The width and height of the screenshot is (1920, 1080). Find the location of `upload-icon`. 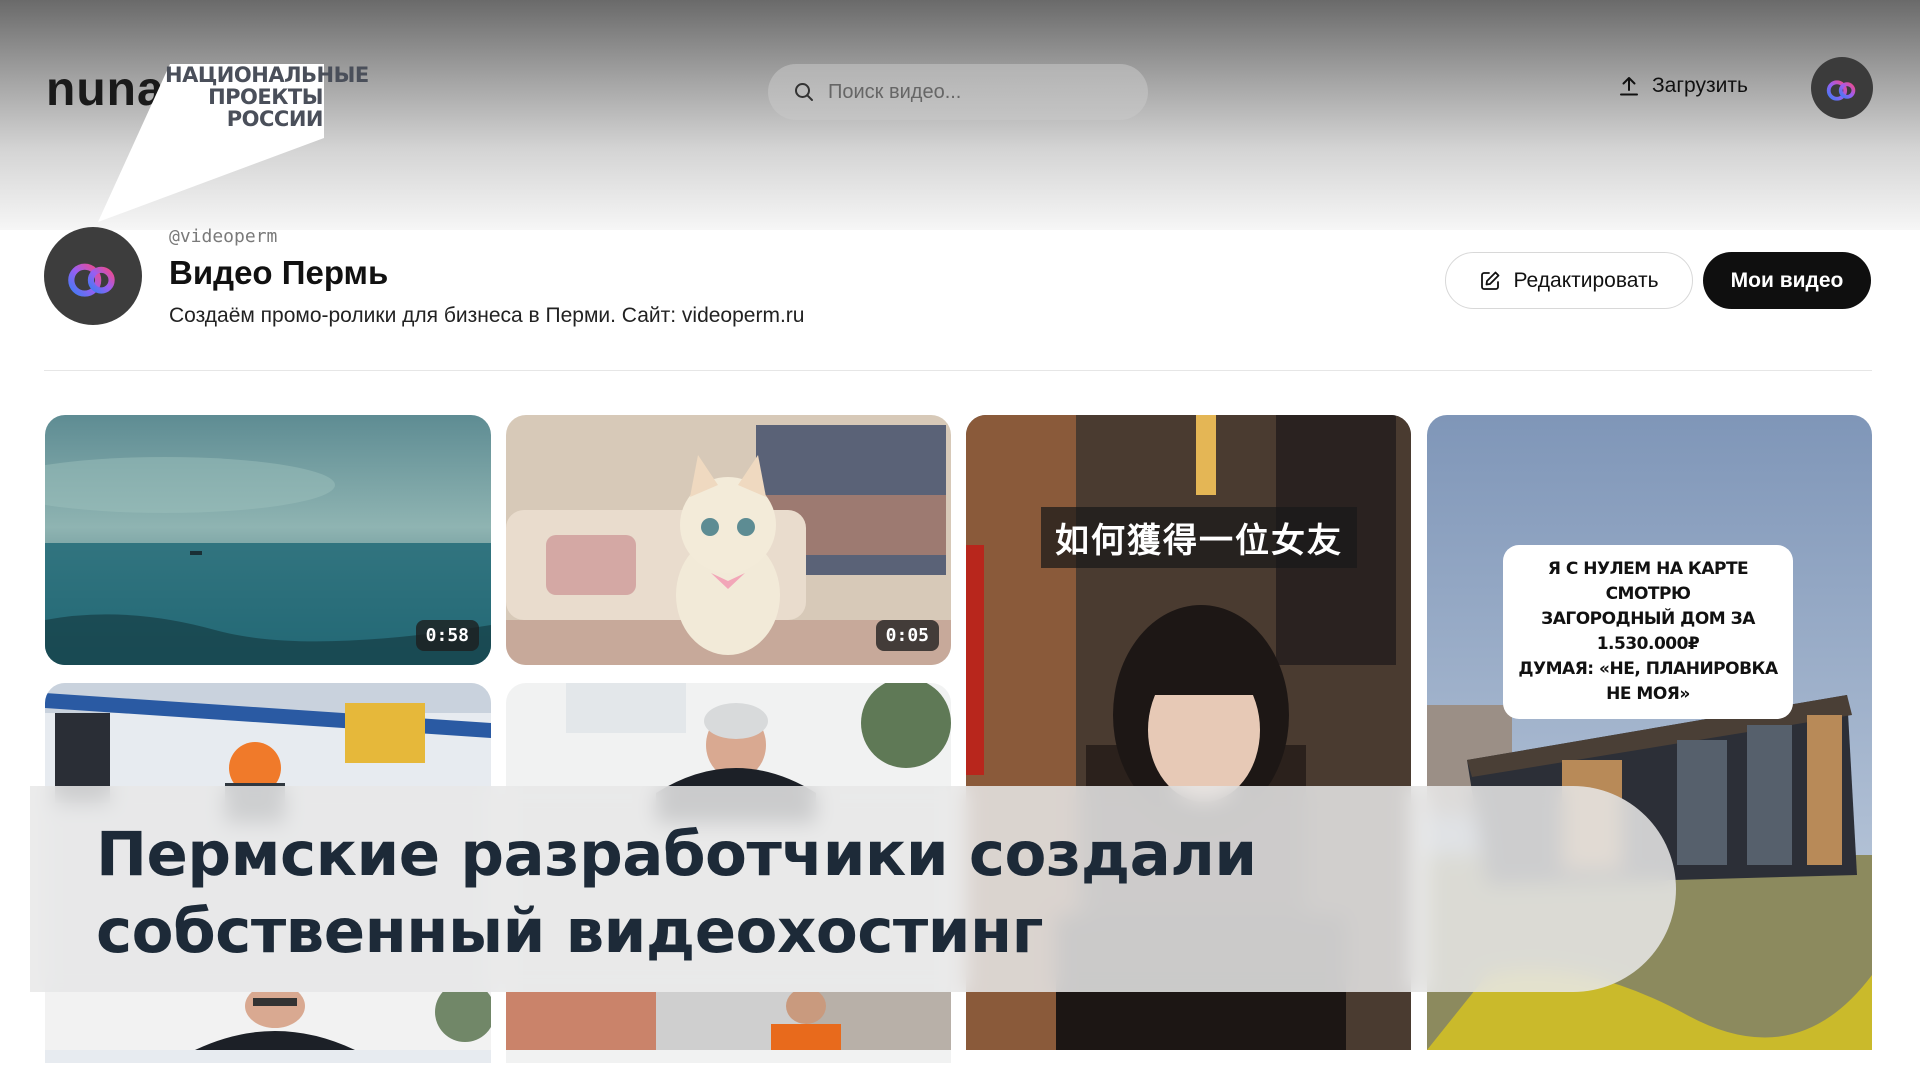

upload-icon is located at coordinates (1629, 86).